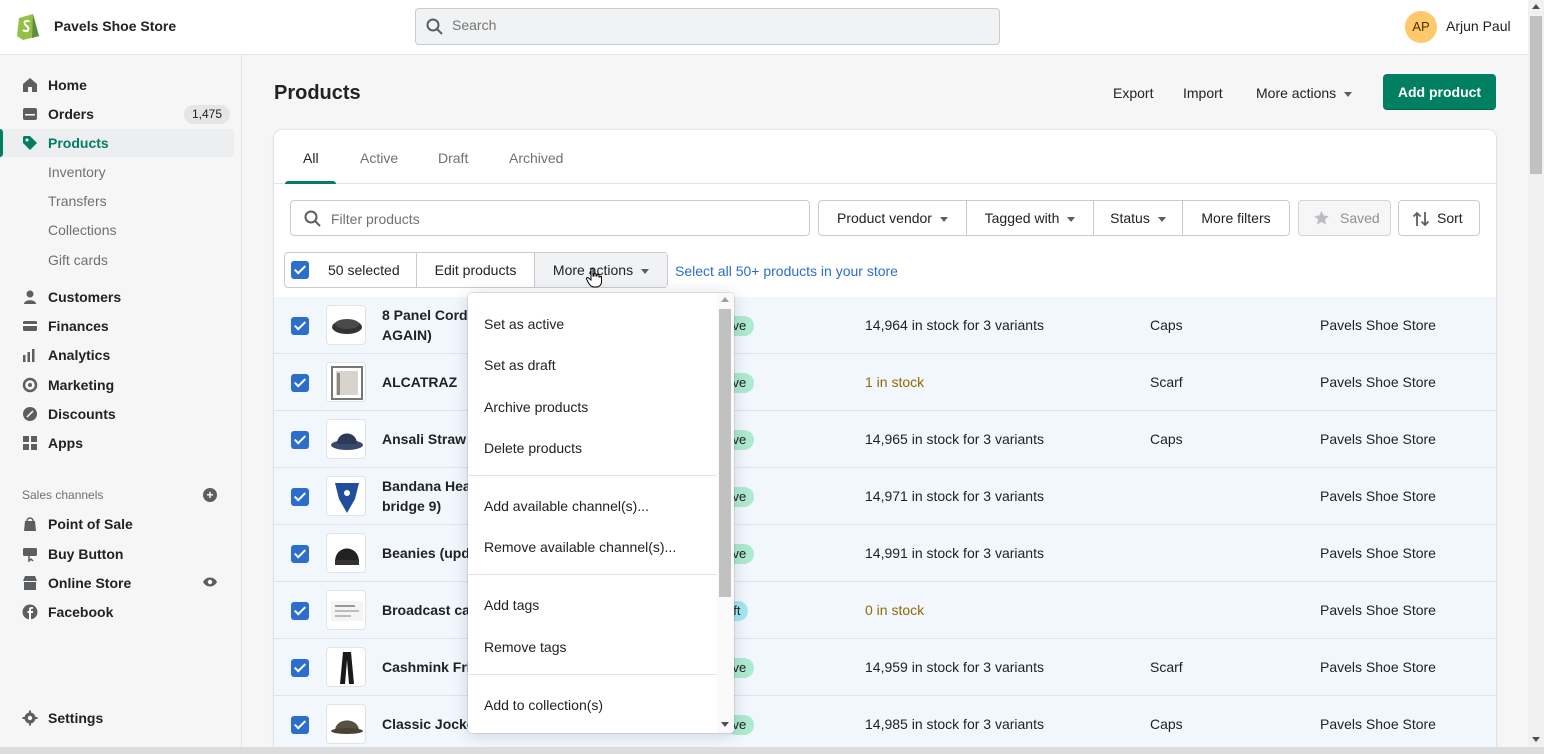 The height and width of the screenshot is (754, 1544). Describe the element at coordinates (1536, 374) in the screenshot. I see `page-scrollbar` at that location.